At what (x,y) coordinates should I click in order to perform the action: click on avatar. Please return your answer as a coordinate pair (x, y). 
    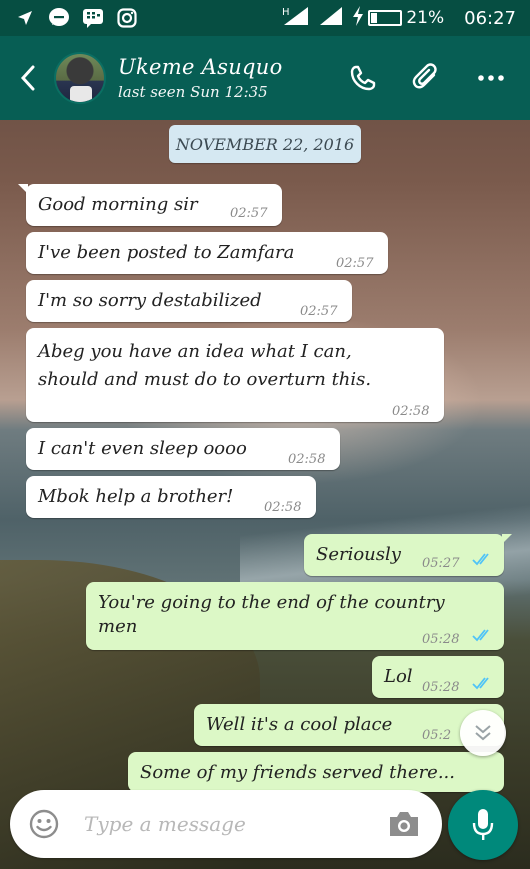
    Looking at the image, I should click on (80, 78).